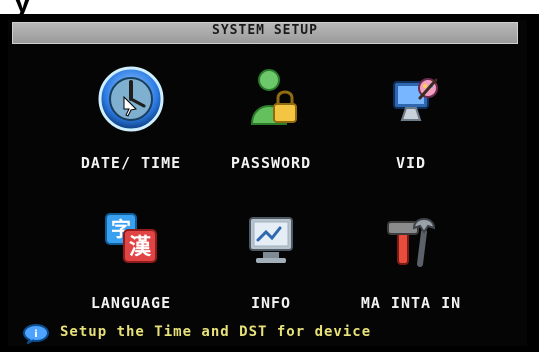  Describe the element at coordinates (534, 183) in the screenshot. I see `right-edge-border` at that location.